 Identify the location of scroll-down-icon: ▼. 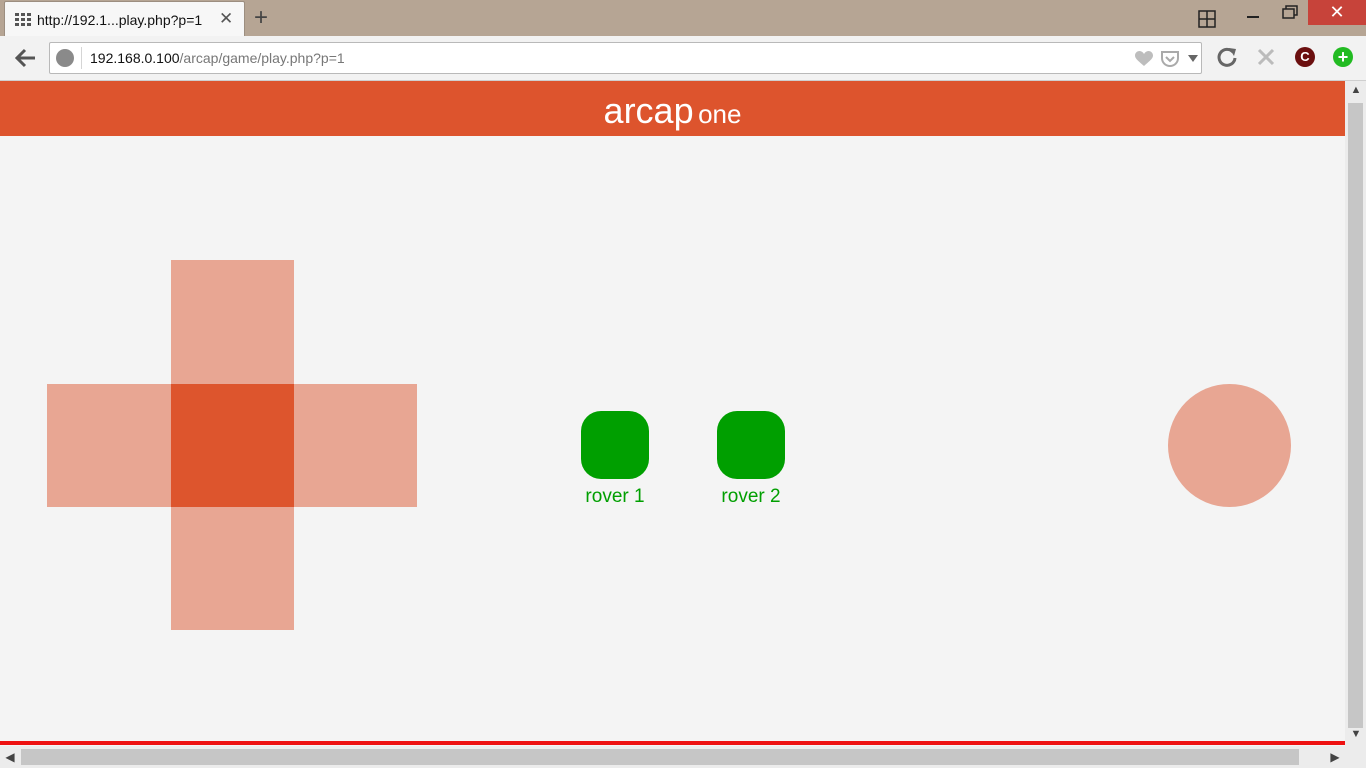
(1356, 734).